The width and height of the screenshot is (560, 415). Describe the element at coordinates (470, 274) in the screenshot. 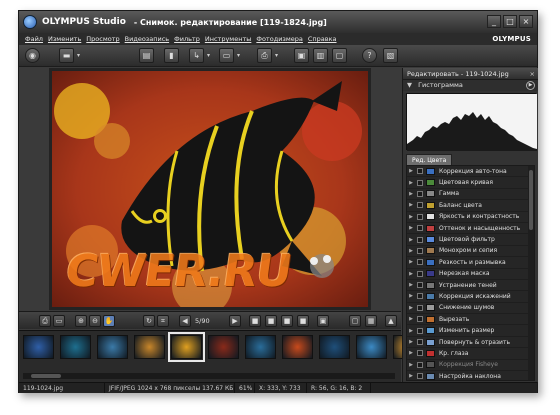

I see `edit-tool-row: ▶ Нерезкая маска` at that location.